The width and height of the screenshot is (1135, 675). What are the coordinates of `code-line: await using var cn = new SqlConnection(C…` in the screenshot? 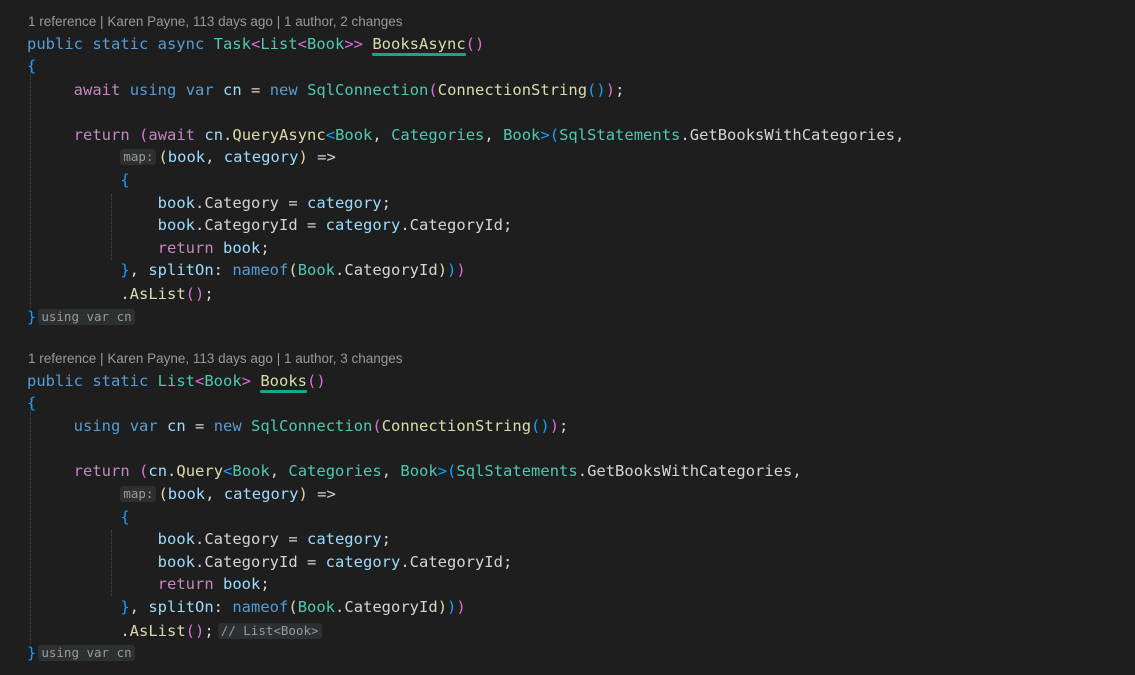 It's located at (326, 90).